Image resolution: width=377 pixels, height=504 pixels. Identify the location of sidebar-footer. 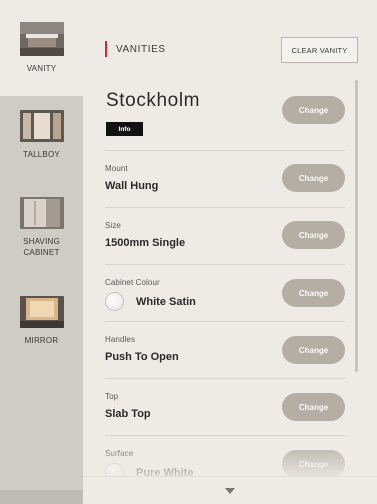
(41, 497).